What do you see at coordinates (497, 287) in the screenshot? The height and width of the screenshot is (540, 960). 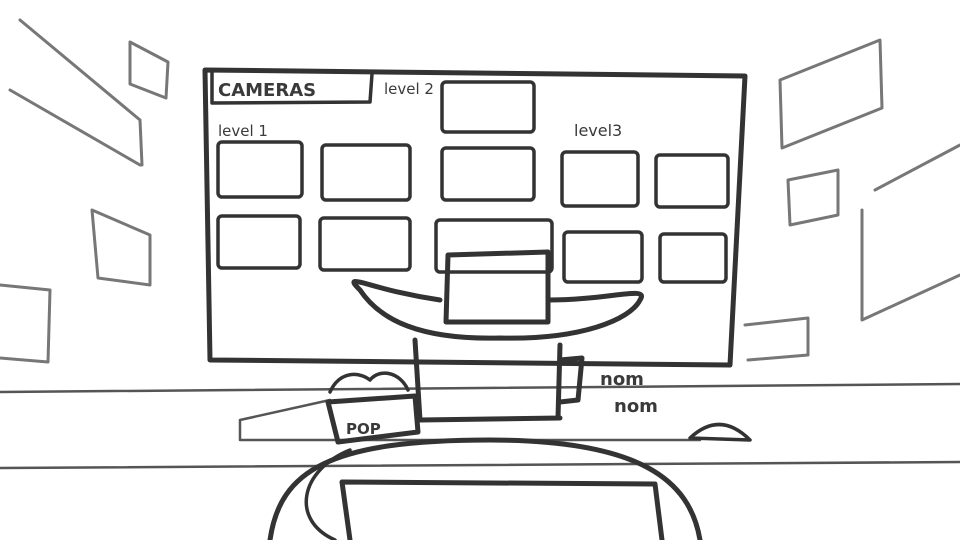 I see `hat-crown` at bounding box center [497, 287].